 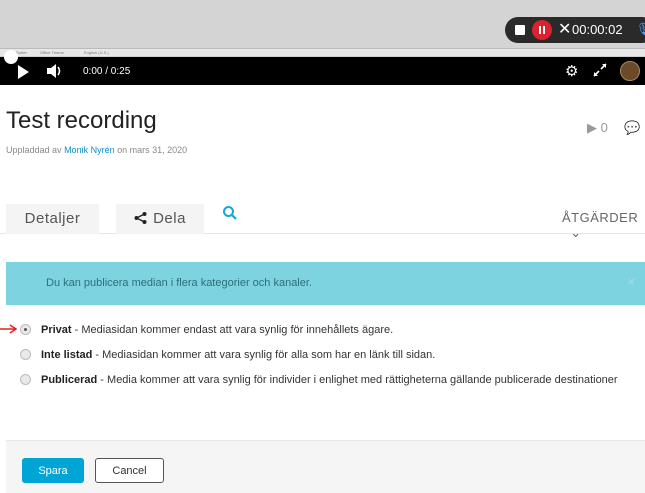 I want to click on progress-scrubber, so click(x=11, y=57).